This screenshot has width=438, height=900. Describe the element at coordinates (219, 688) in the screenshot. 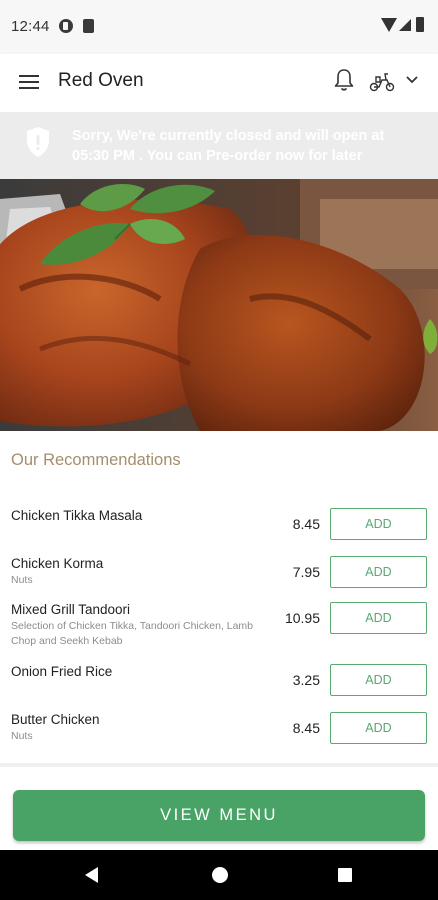

I see `menu-item: Onion Fried Rice 3.25 ADD` at that location.